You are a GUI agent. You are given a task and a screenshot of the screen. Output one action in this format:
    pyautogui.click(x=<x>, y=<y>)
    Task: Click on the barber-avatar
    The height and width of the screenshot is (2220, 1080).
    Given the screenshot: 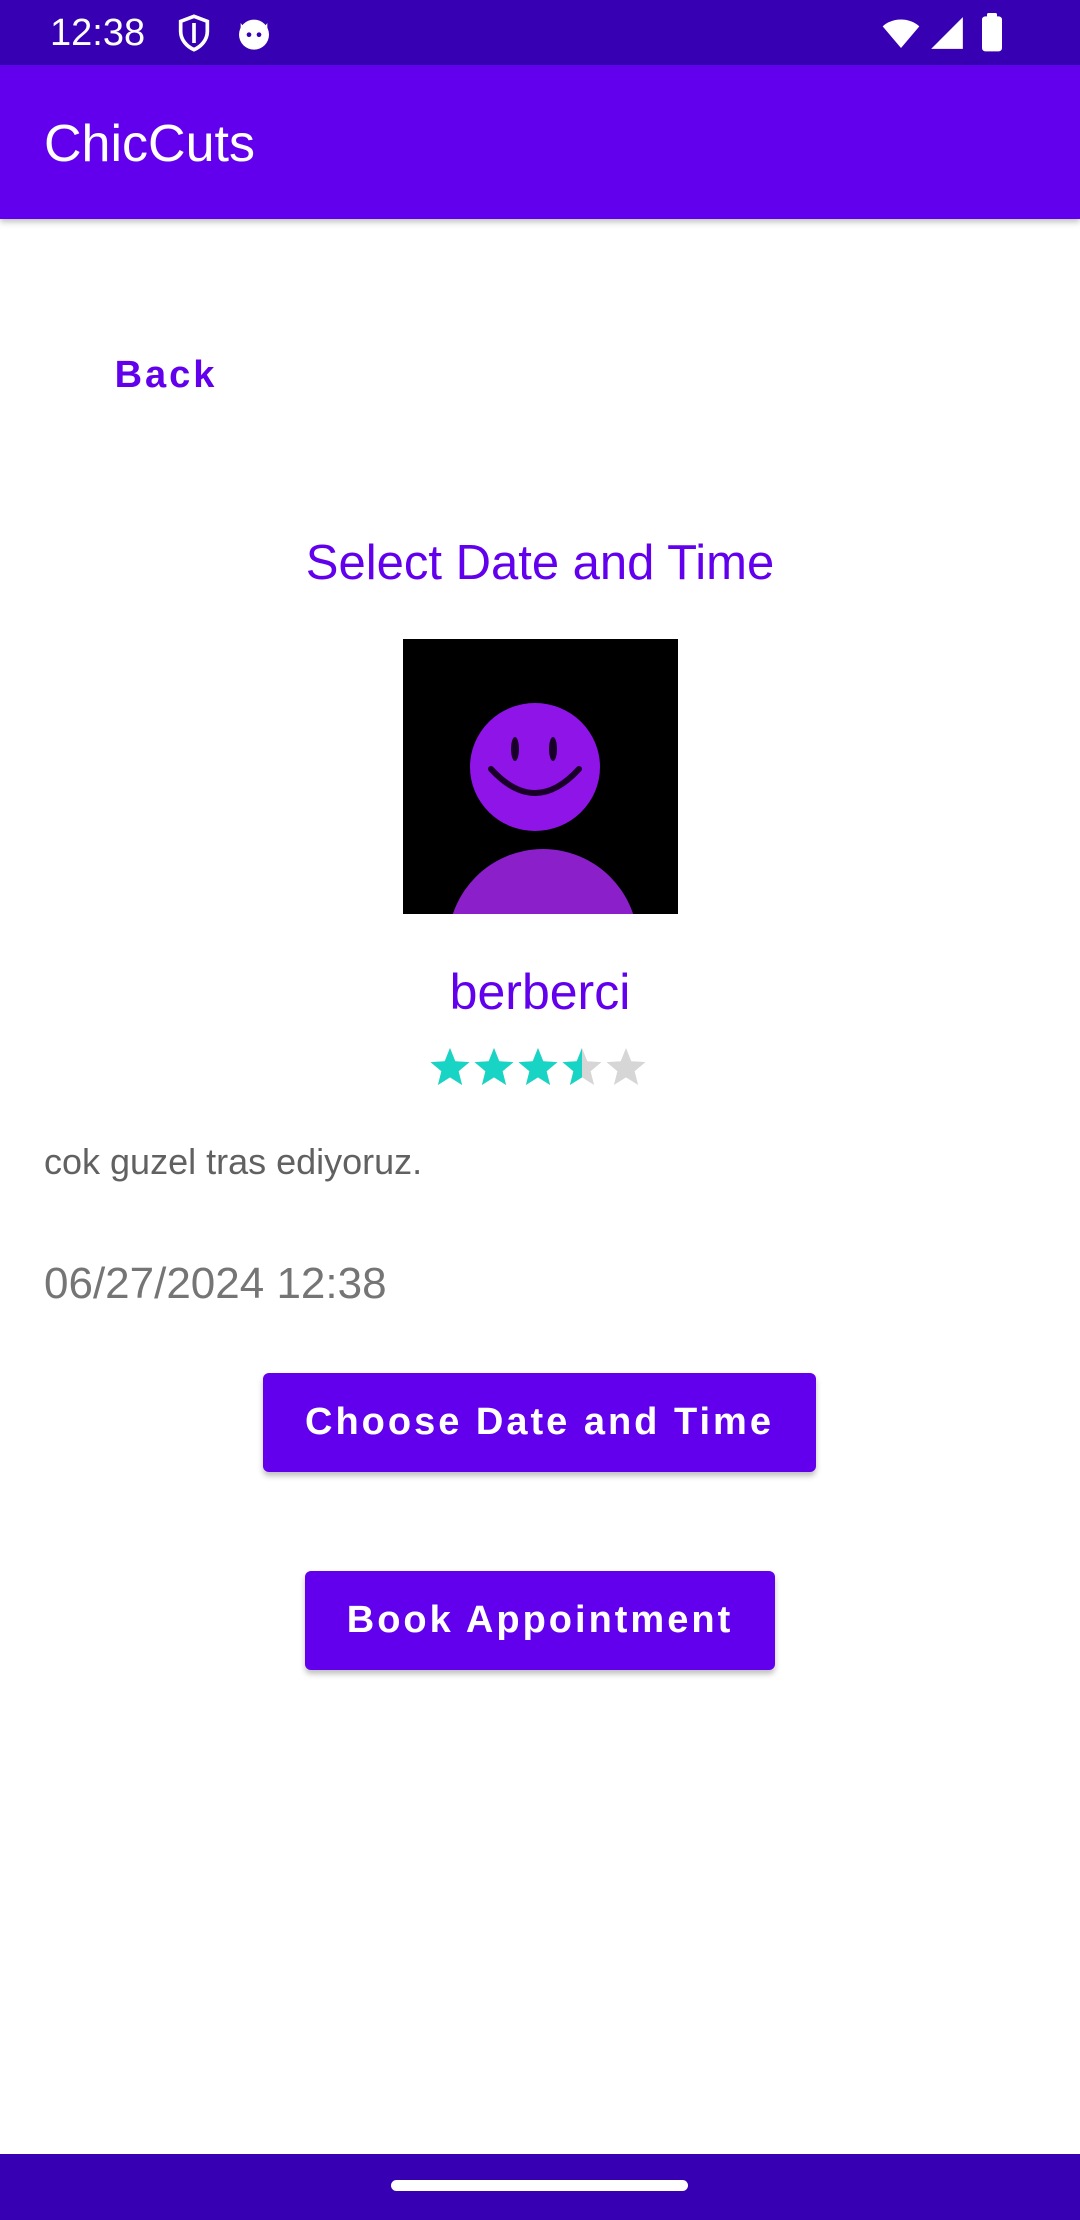 What is the action you would take?
    pyautogui.click(x=540, y=776)
    